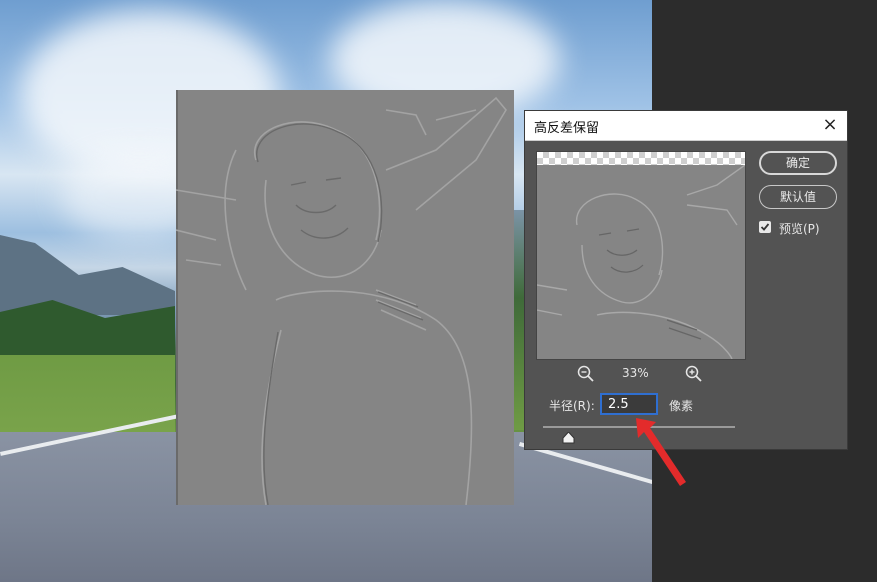 Image resolution: width=877 pixels, height=582 pixels. Describe the element at coordinates (798, 197) in the screenshot. I see `default-button: 默认值` at that location.